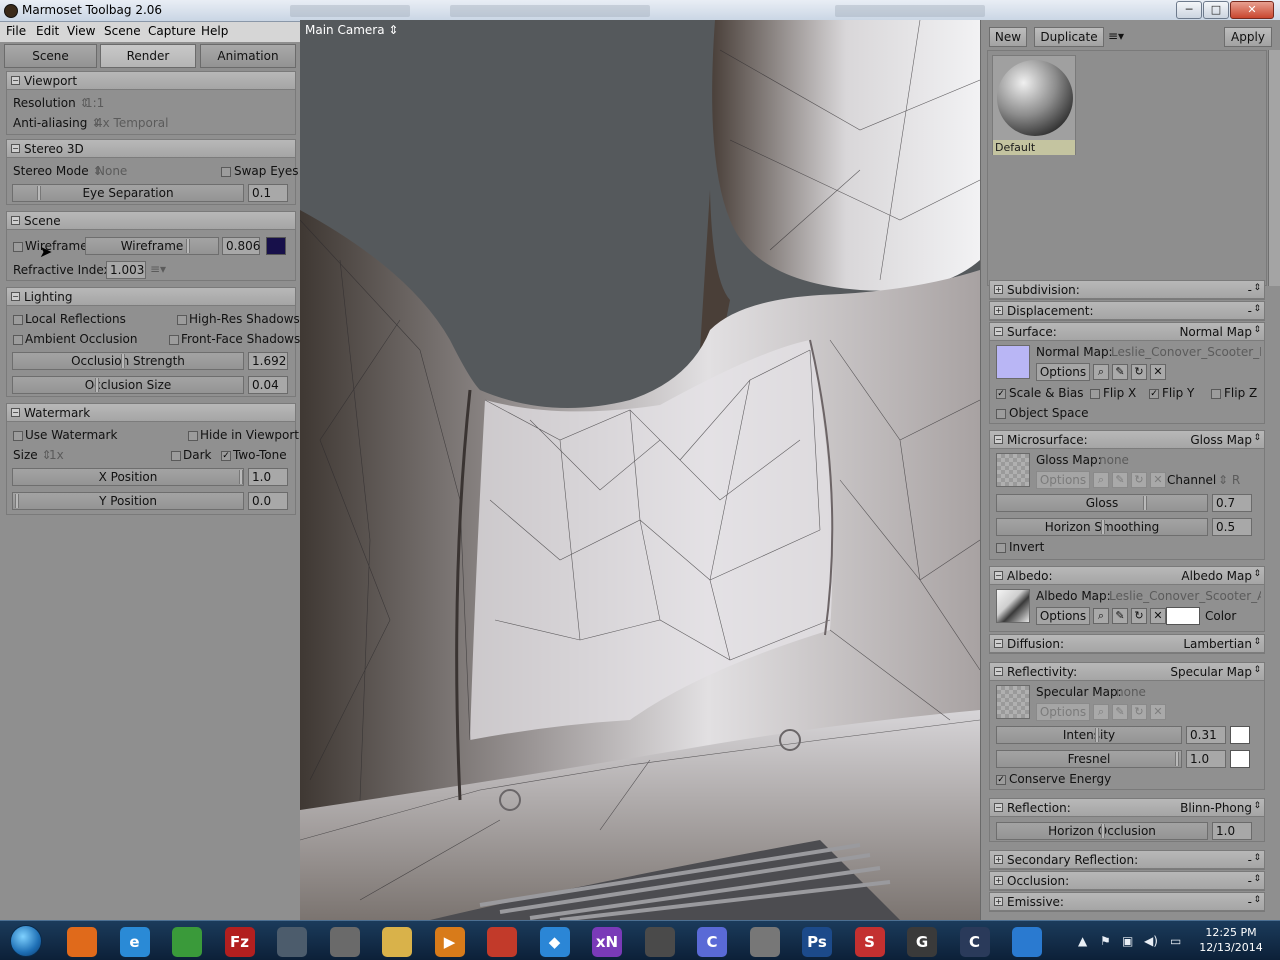  I want to click on maximize-button: □, so click(1216, 10).